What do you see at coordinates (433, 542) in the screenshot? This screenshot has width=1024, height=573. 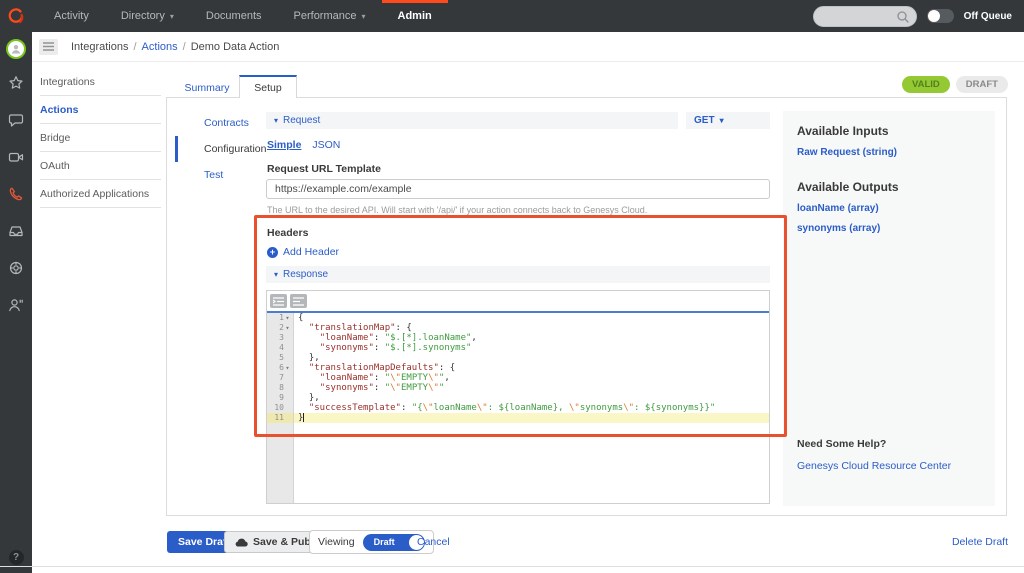 I see `cancel-link: Cancel` at bounding box center [433, 542].